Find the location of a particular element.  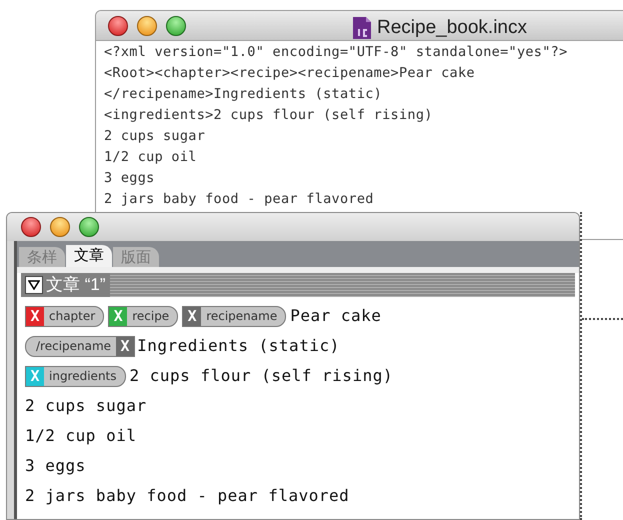

xml-tag: X ingredients is located at coordinates (75, 376).